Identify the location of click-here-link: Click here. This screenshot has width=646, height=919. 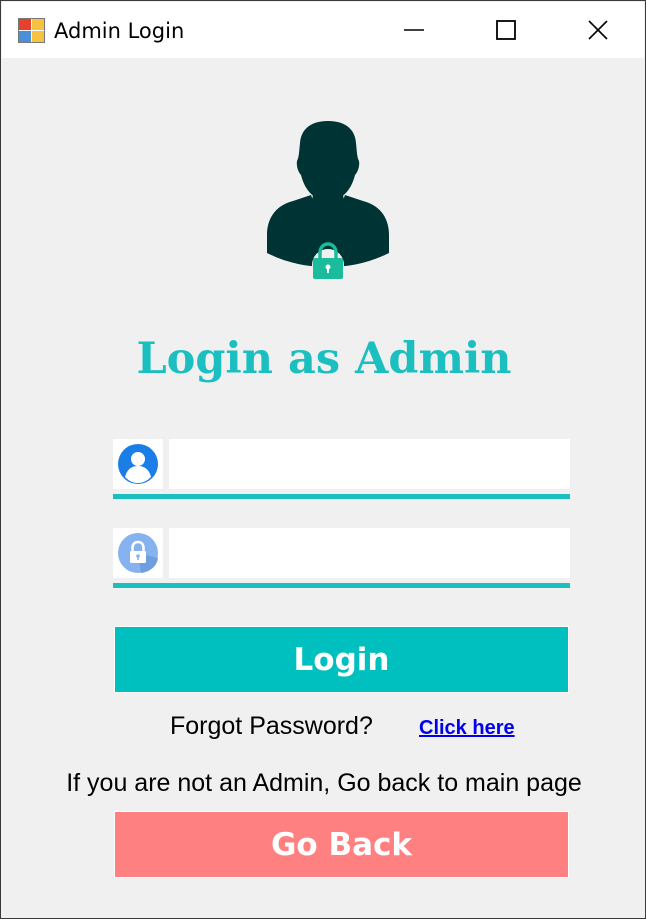
(467, 728).